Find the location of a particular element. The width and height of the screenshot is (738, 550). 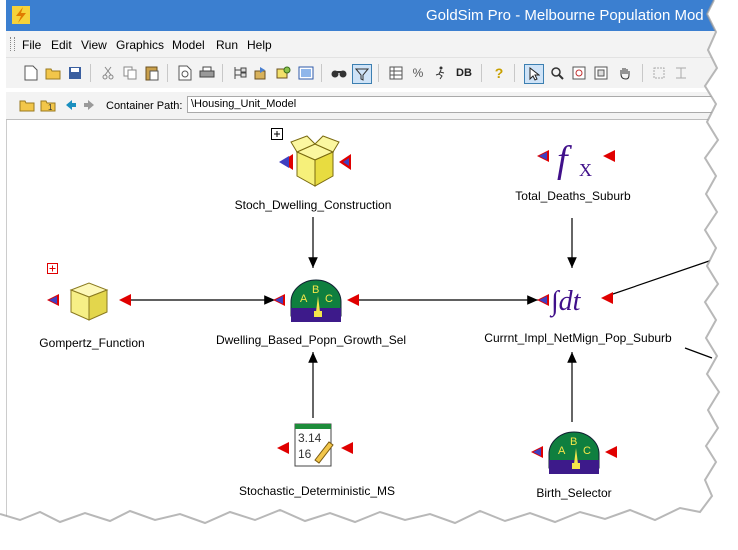

menu-view: View is located at coordinates (94, 45).